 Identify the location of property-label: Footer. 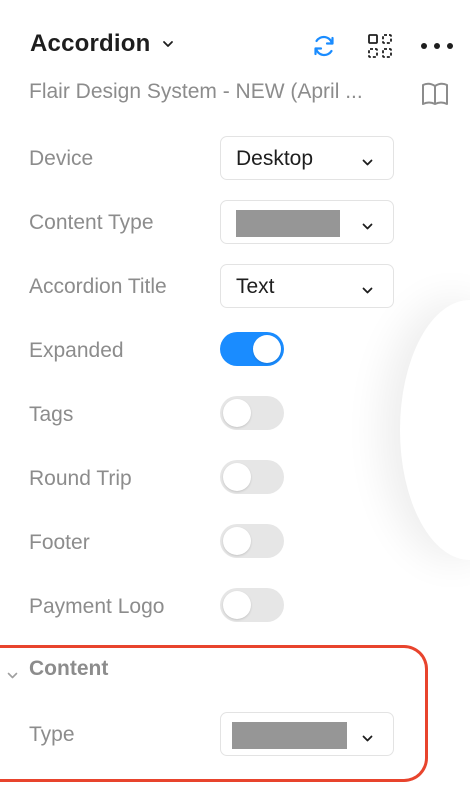
(59, 542).